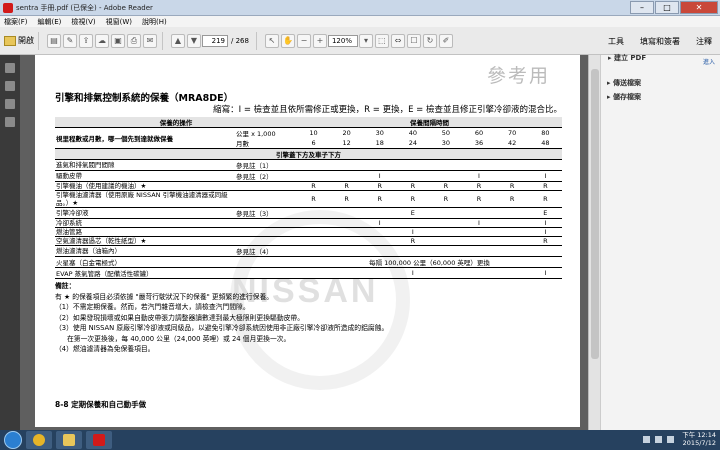  Describe the element at coordinates (145, 223) in the screenshot. I see `row-label: 冷卻系統` at that location.